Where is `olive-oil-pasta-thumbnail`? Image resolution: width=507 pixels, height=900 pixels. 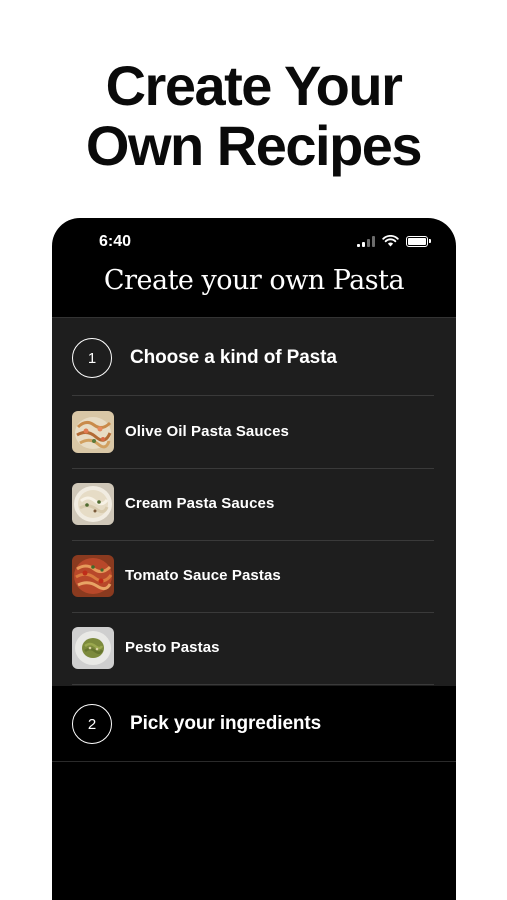
olive-oil-pasta-thumbnail is located at coordinates (93, 432).